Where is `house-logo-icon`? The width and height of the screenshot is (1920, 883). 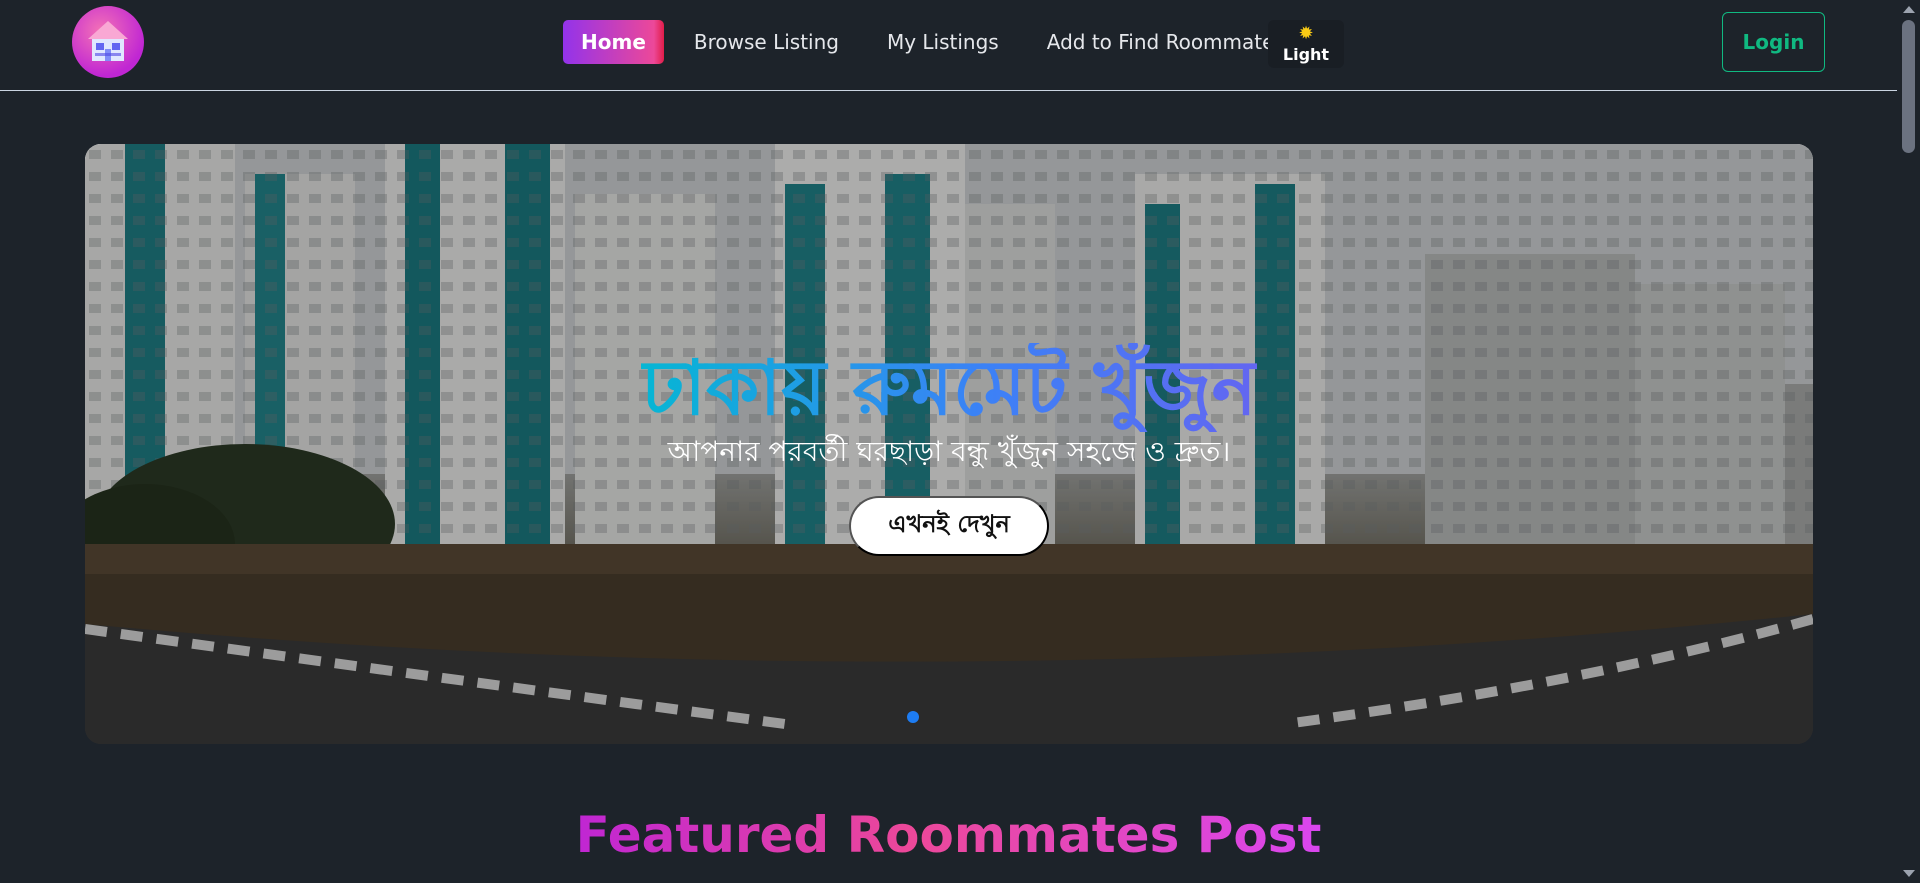 house-logo-icon is located at coordinates (108, 41).